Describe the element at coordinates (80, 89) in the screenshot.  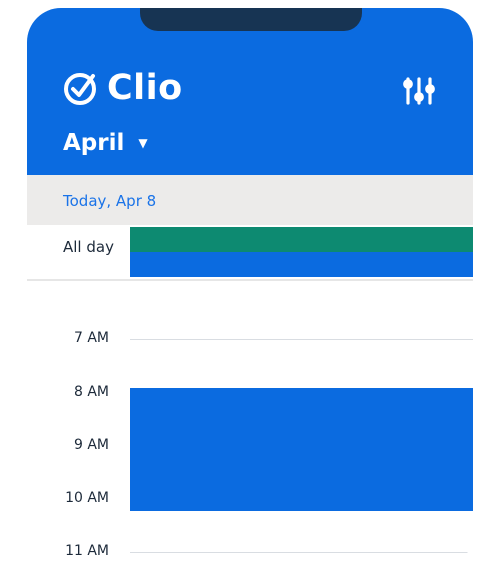
I see `check-circle-icon` at that location.